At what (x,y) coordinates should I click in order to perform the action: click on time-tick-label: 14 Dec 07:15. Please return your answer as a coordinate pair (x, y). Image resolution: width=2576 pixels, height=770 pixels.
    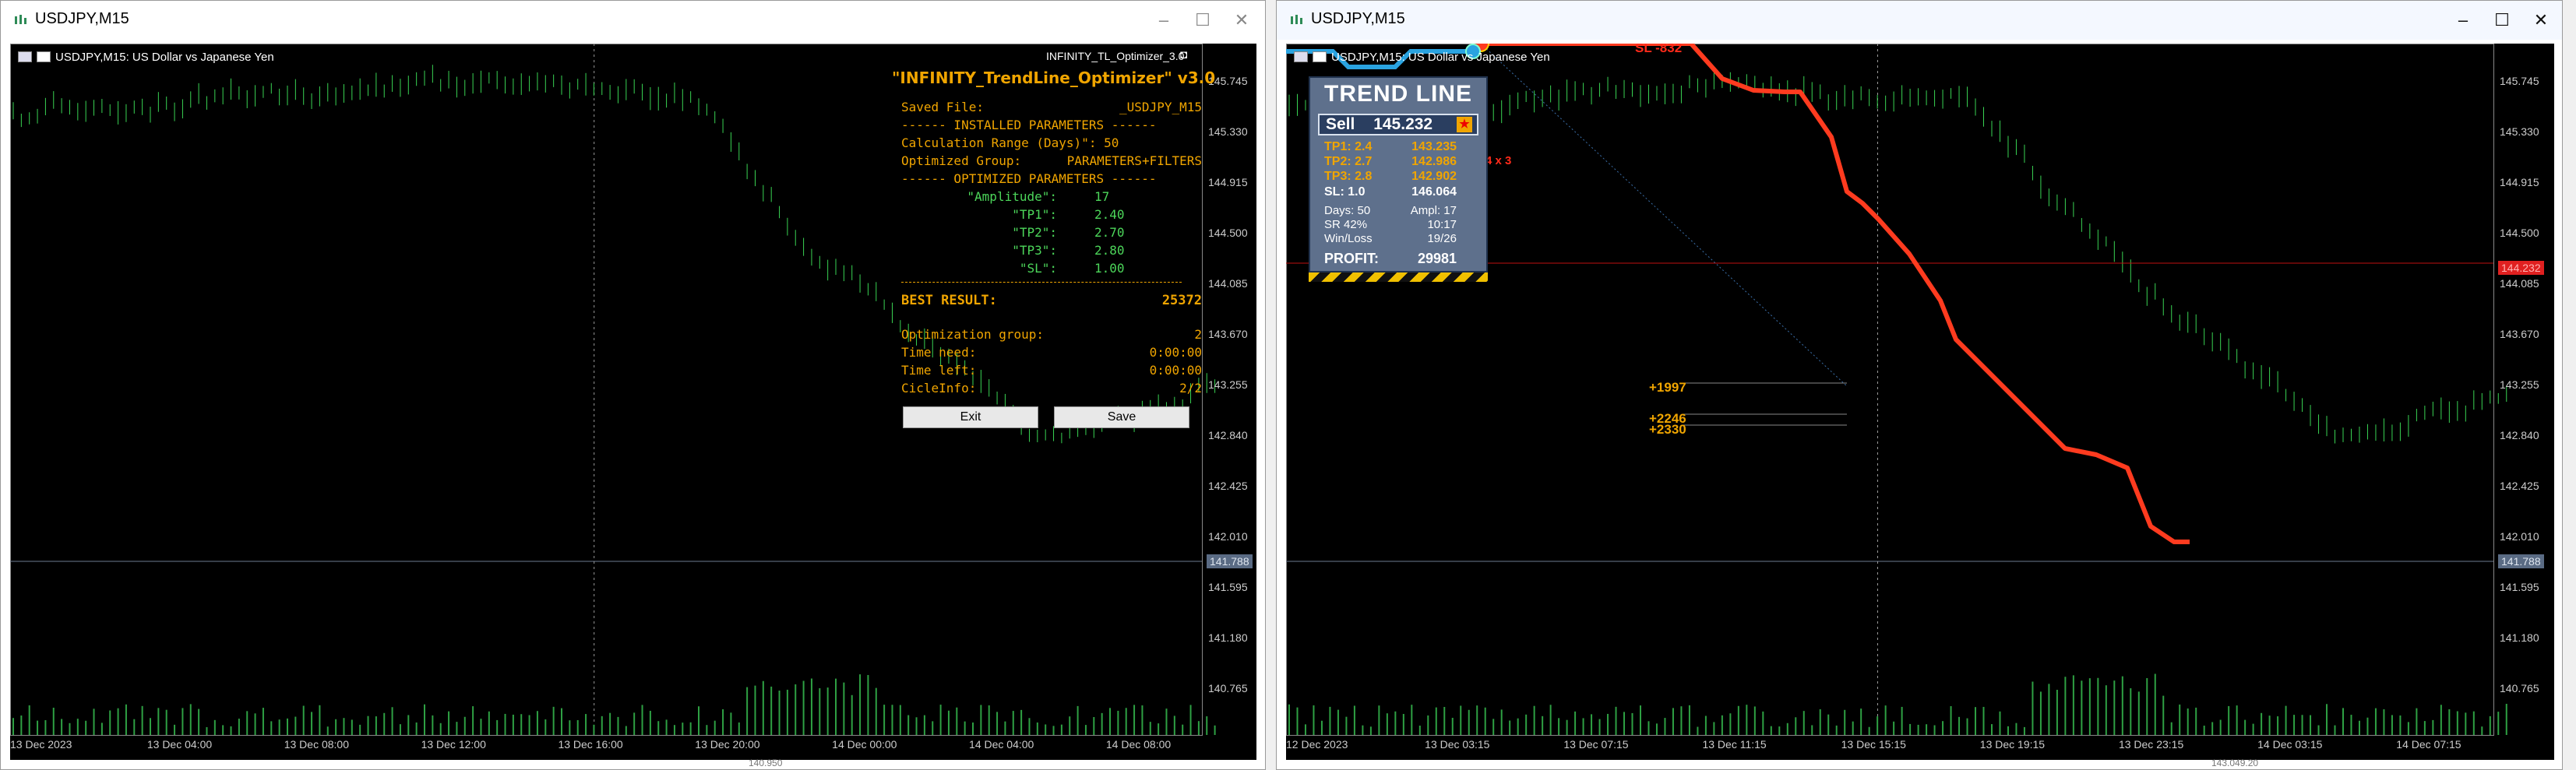
    Looking at the image, I should click on (2428, 744).